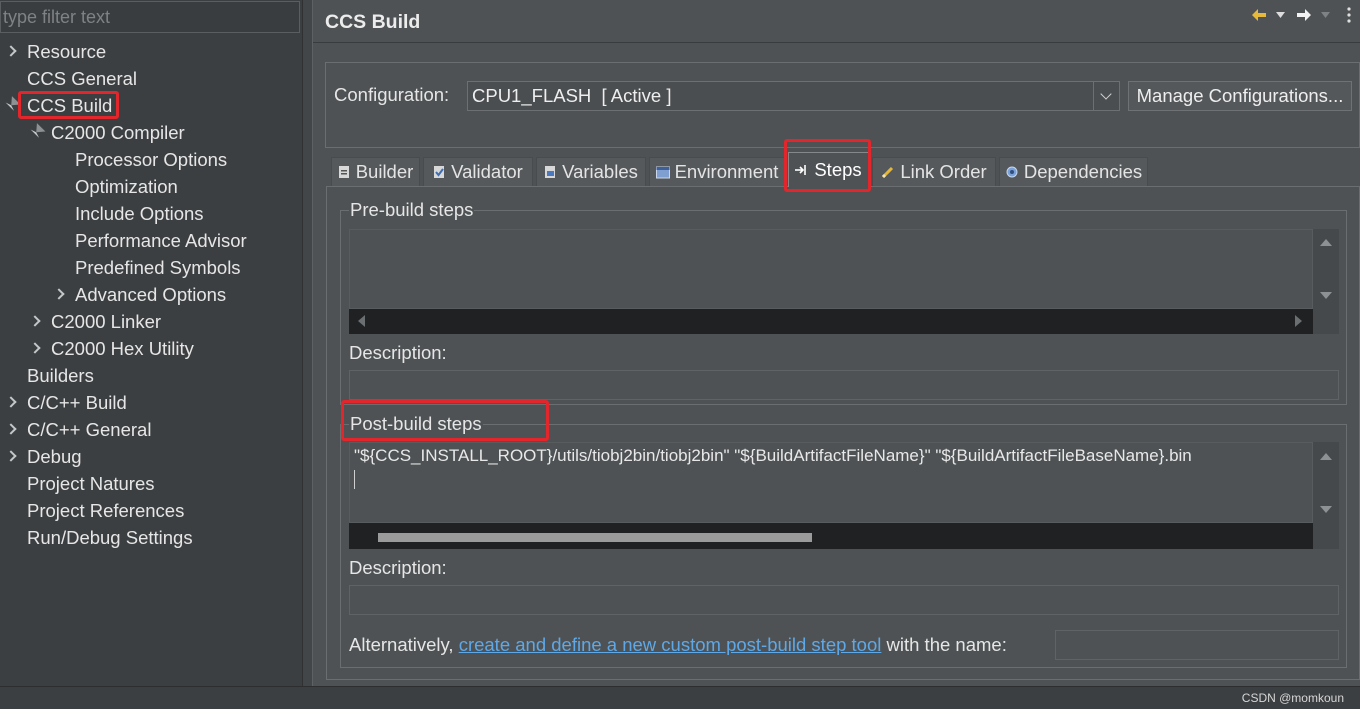  What do you see at coordinates (1298, 321) in the screenshot?
I see `scroll-right-arrow-icon` at bounding box center [1298, 321].